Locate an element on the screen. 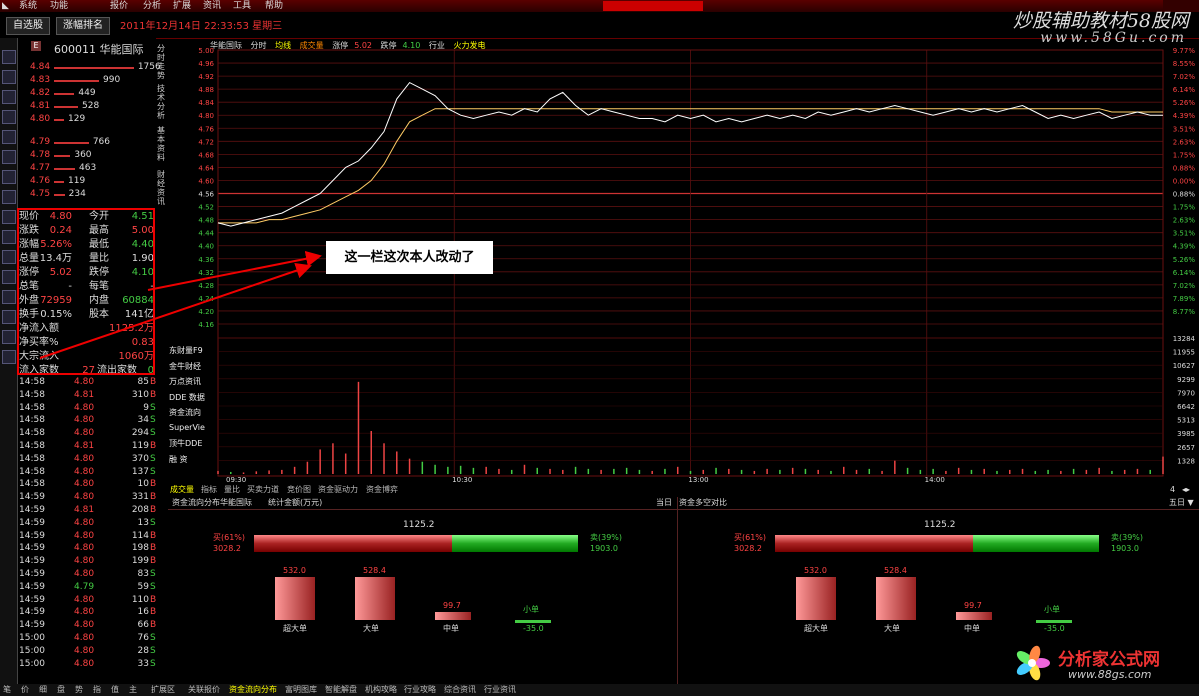 This screenshot has width=1199, height=696. bottom-tab: 势 is located at coordinates (79, 690).